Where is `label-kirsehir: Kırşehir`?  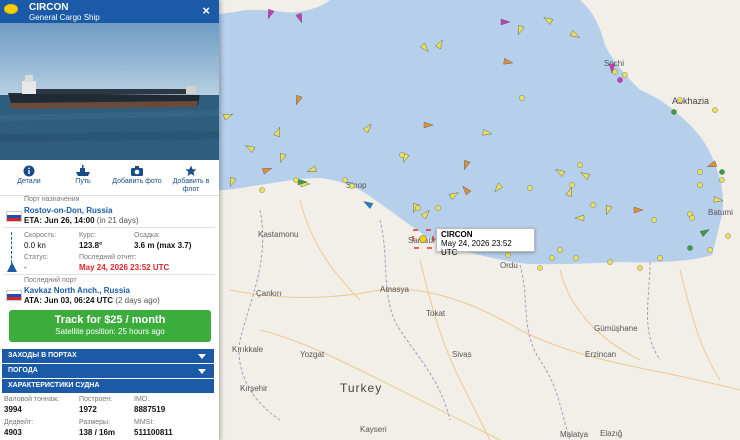
label-kirsehir: Kırşehir is located at coordinates (254, 388).